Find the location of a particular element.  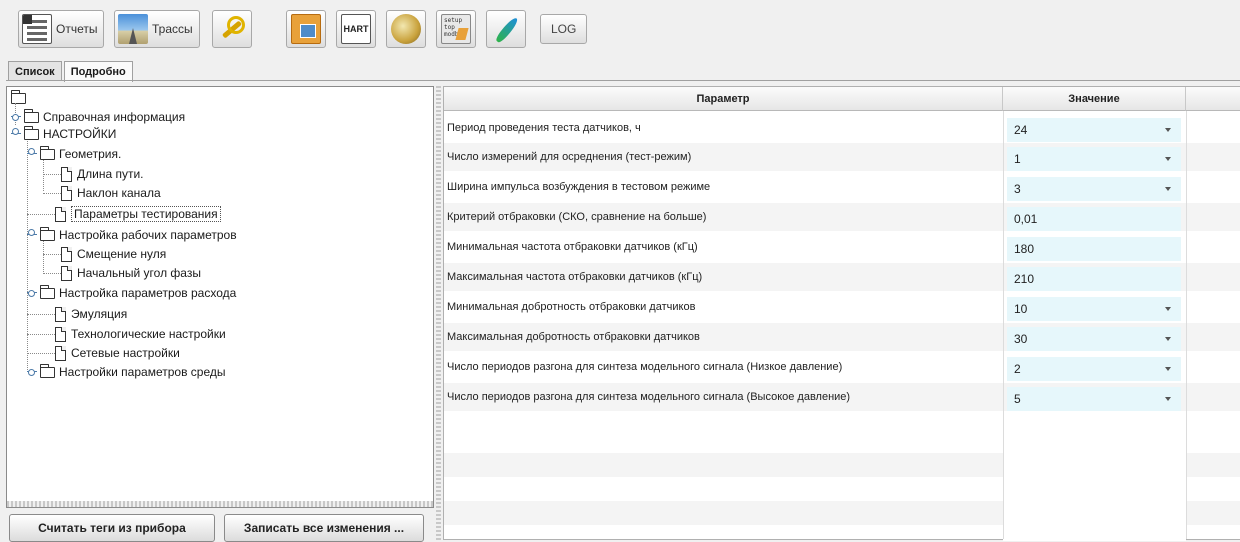

key-button is located at coordinates (232, 29).